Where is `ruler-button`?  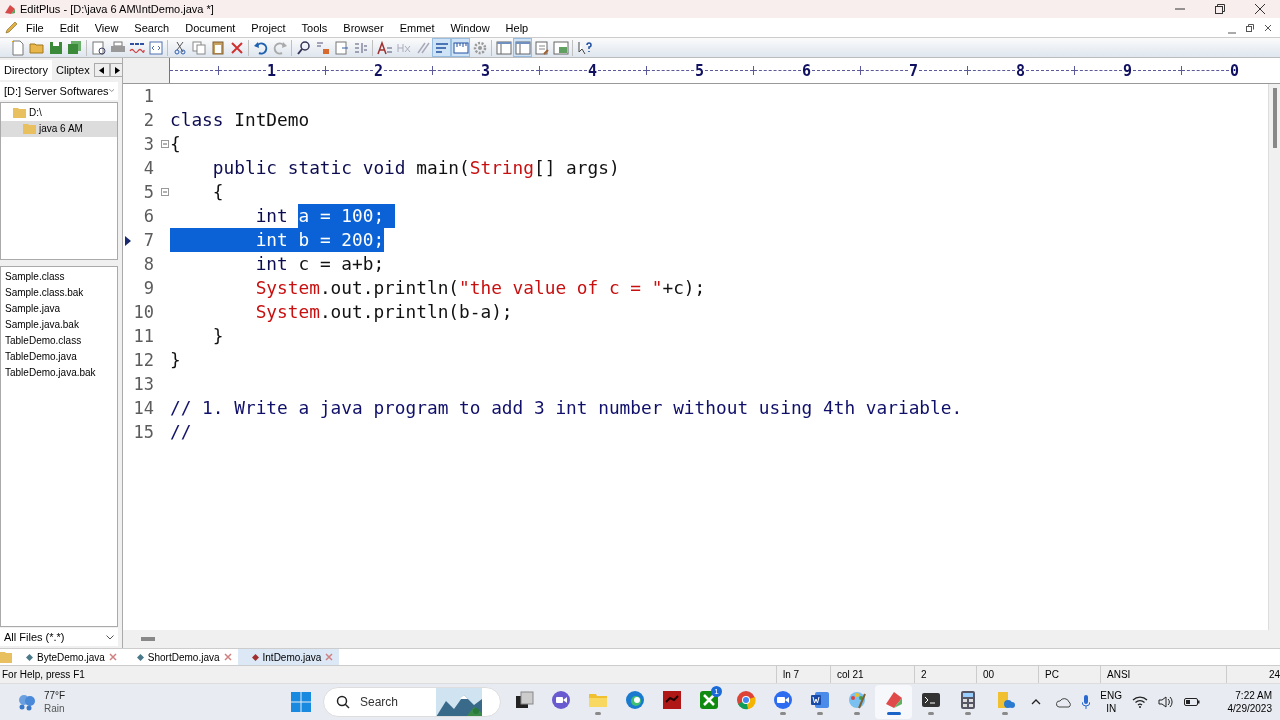
ruler-button is located at coordinates (460, 47).